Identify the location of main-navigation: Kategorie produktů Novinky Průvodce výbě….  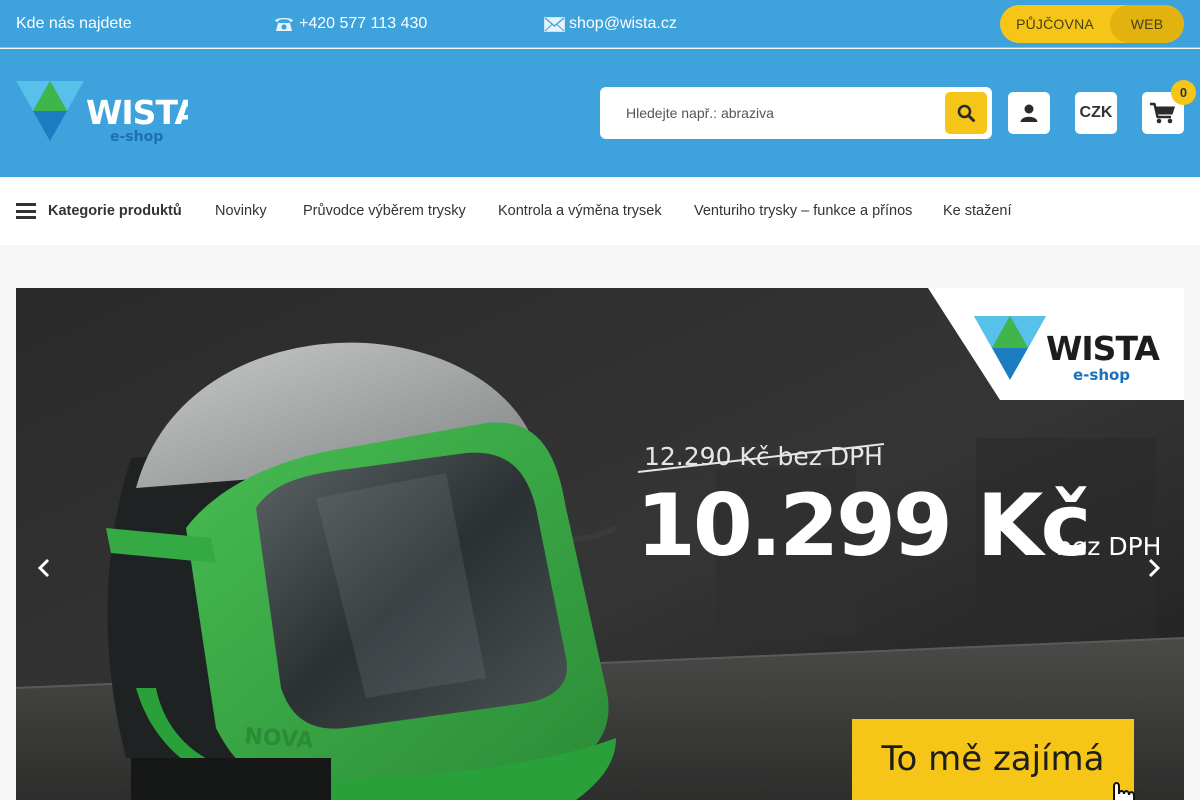
(600, 211).